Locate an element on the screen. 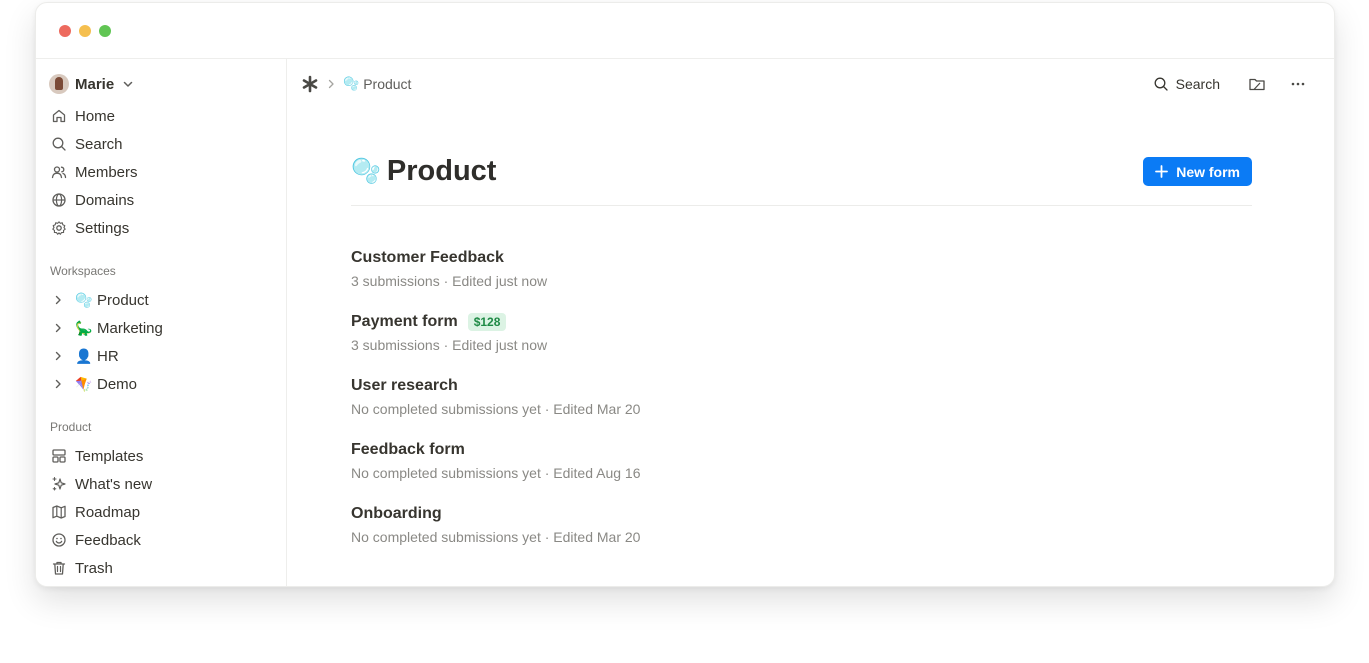 This screenshot has width=1369, height=663. main-nav: Home Search Members Domains Settings is located at coordinates (162, 172).